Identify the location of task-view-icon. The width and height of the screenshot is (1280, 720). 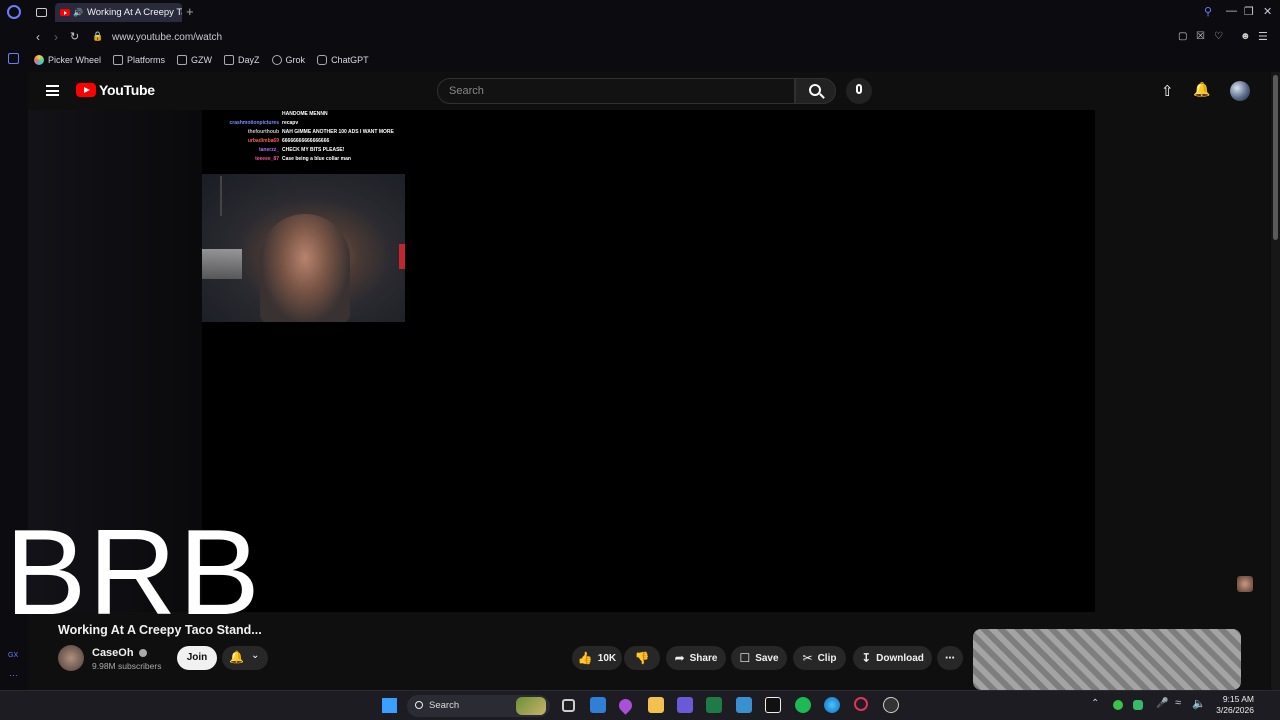
(568, 705).